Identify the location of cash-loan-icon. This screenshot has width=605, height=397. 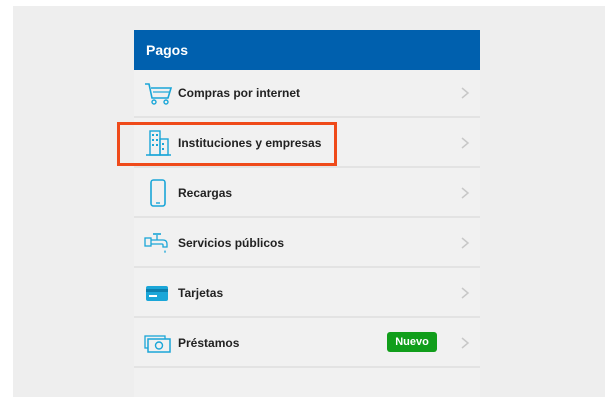
(157, 344).